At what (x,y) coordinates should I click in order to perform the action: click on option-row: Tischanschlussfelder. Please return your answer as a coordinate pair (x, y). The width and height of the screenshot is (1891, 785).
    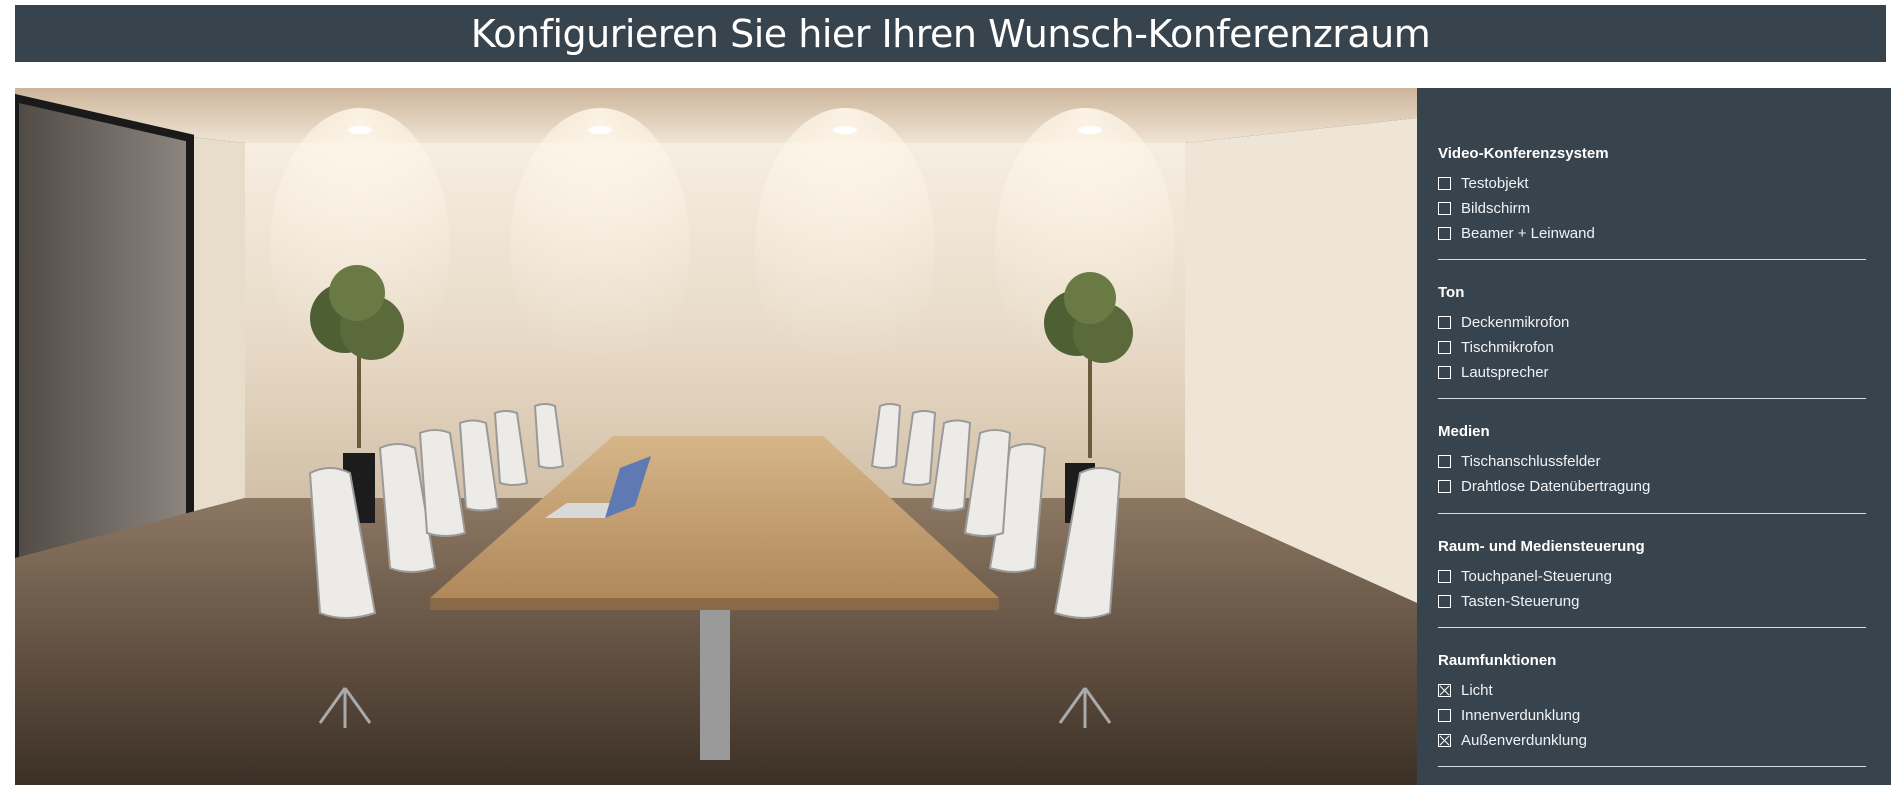
    Looking at the image, I should click on (1652, 461).